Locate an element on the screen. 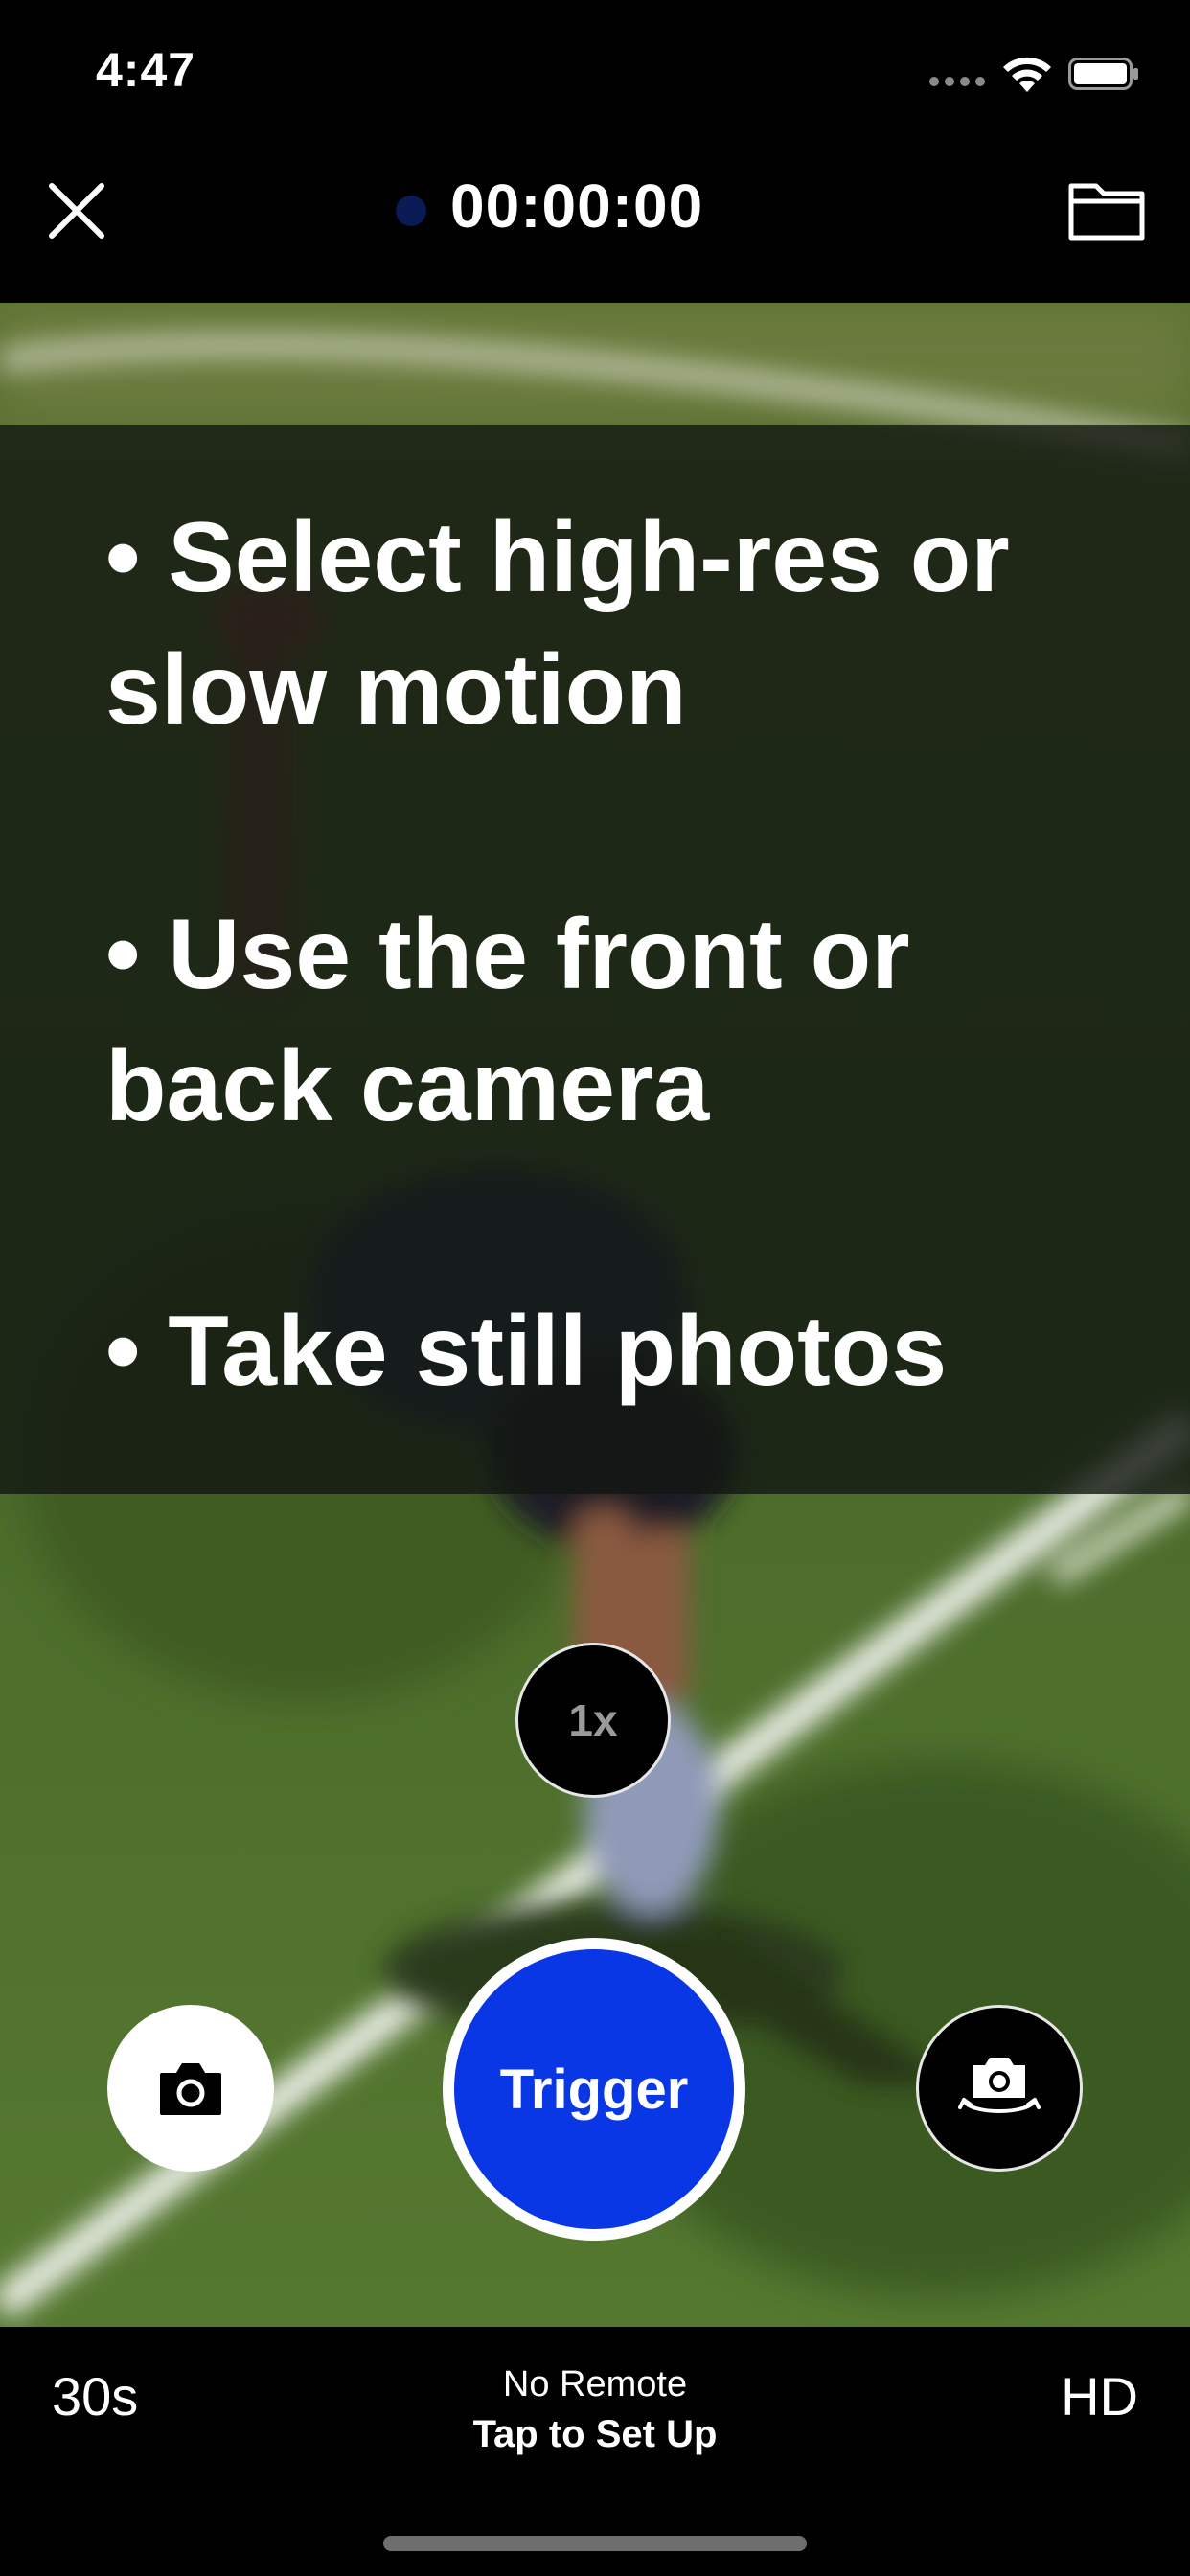  remote-setup: No Remote Tap to Set Up is located at coordinates (595, 2409).